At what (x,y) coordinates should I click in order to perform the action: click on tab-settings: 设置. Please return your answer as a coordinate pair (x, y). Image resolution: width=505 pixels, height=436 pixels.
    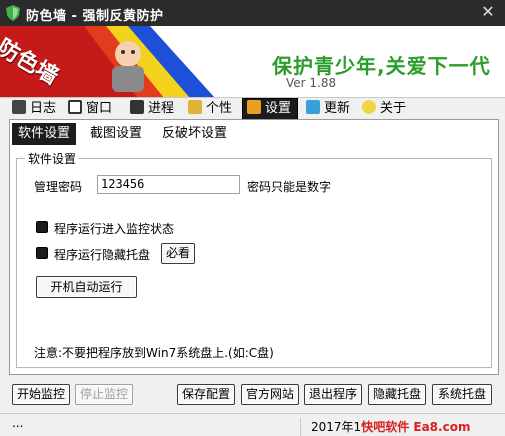
    Looking at the image, I should click on (270, 109).